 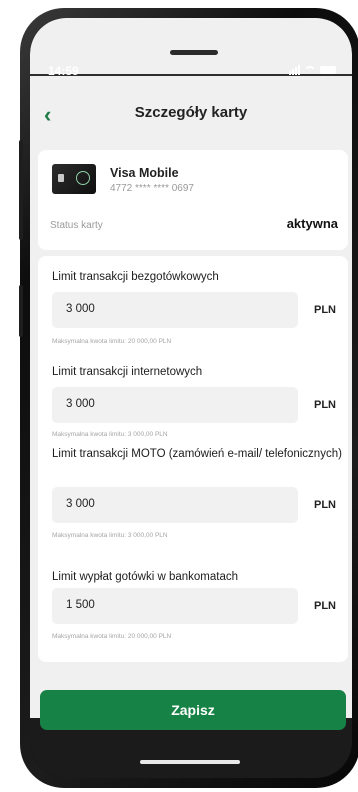 I want to click on limit-label: Limit wypłat gotówki w bankomatach, so click(x=145, y=577).